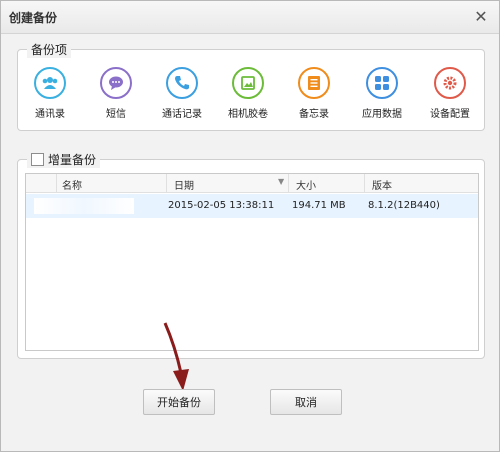 The width and height of the screenshot is (500, 453). Describe the element at coordinates (176, 356) in the screenshot. I see `pointer-arrow-annotation` at that location.